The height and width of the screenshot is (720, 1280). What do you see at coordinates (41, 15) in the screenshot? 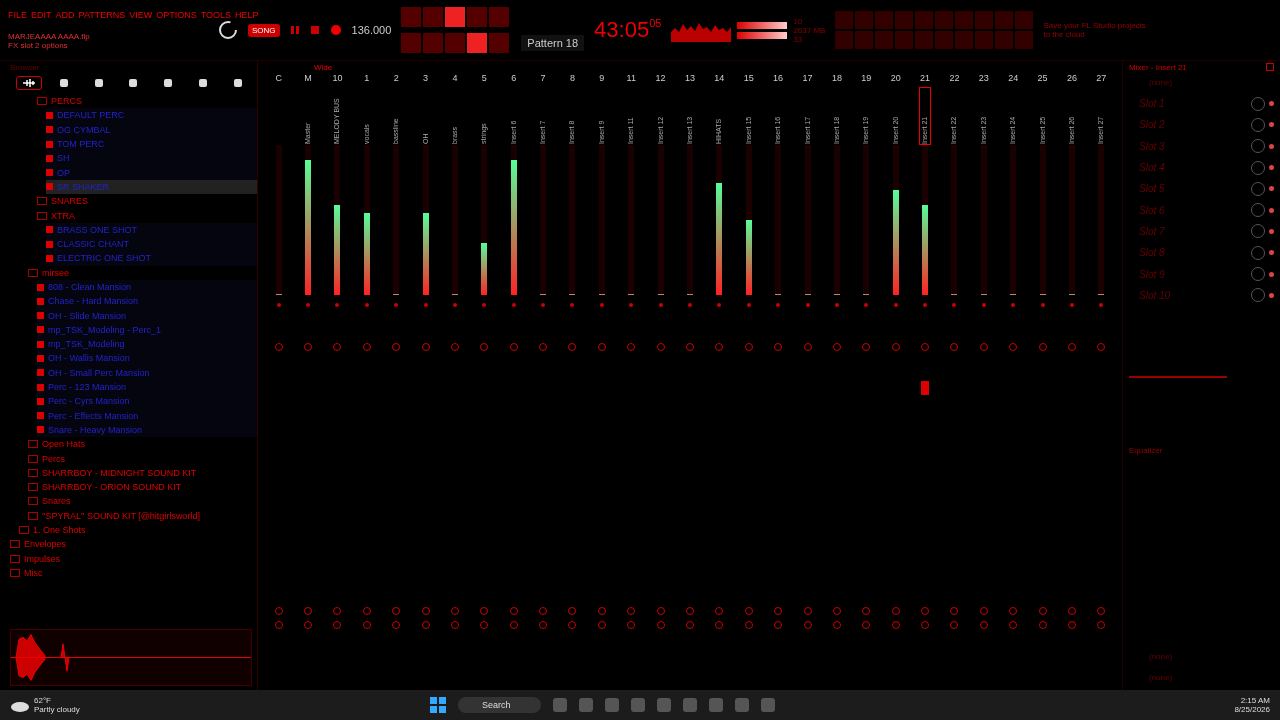
I see `menu-item: EDIT` at bounding box center [41, 15].